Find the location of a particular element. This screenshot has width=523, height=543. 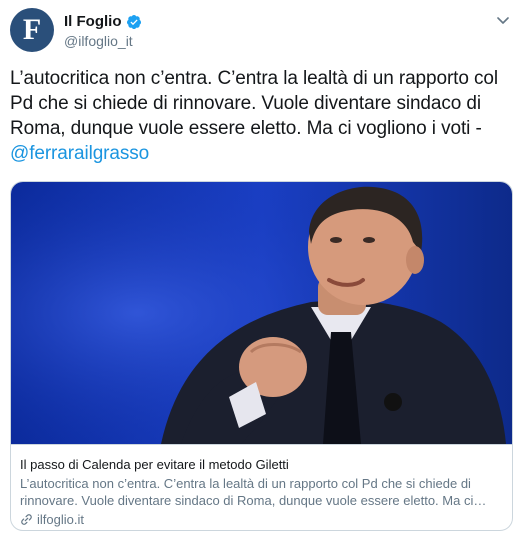

card-domain: ilfoglio.it is located at coordinates (261, 519).